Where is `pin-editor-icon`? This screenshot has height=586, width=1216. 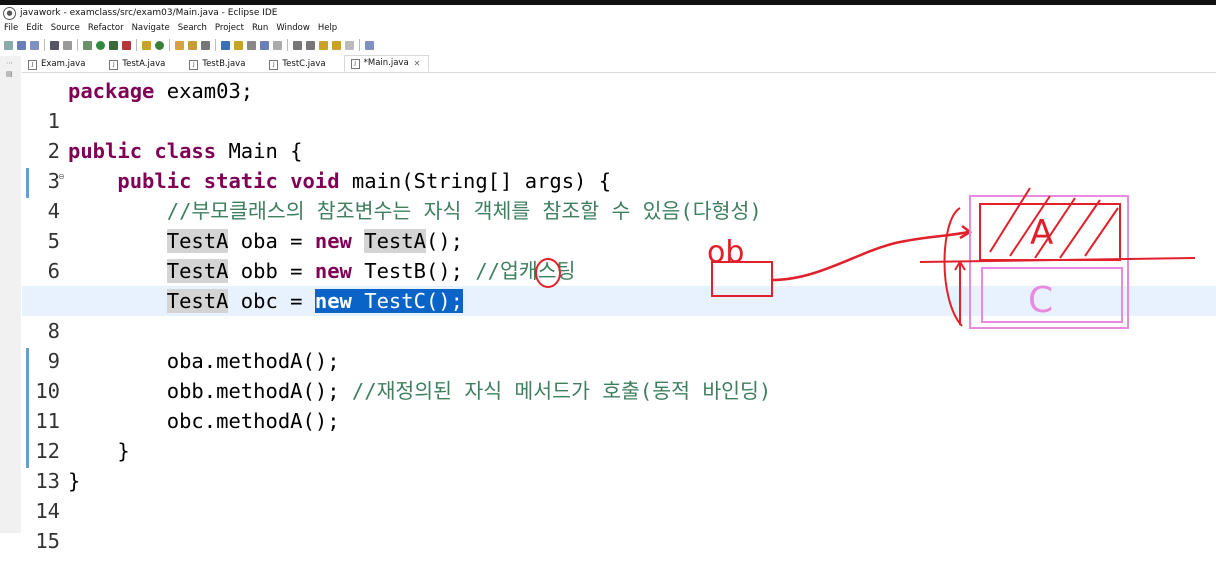 pin-editor-icon is located at coordinates (369, 45).